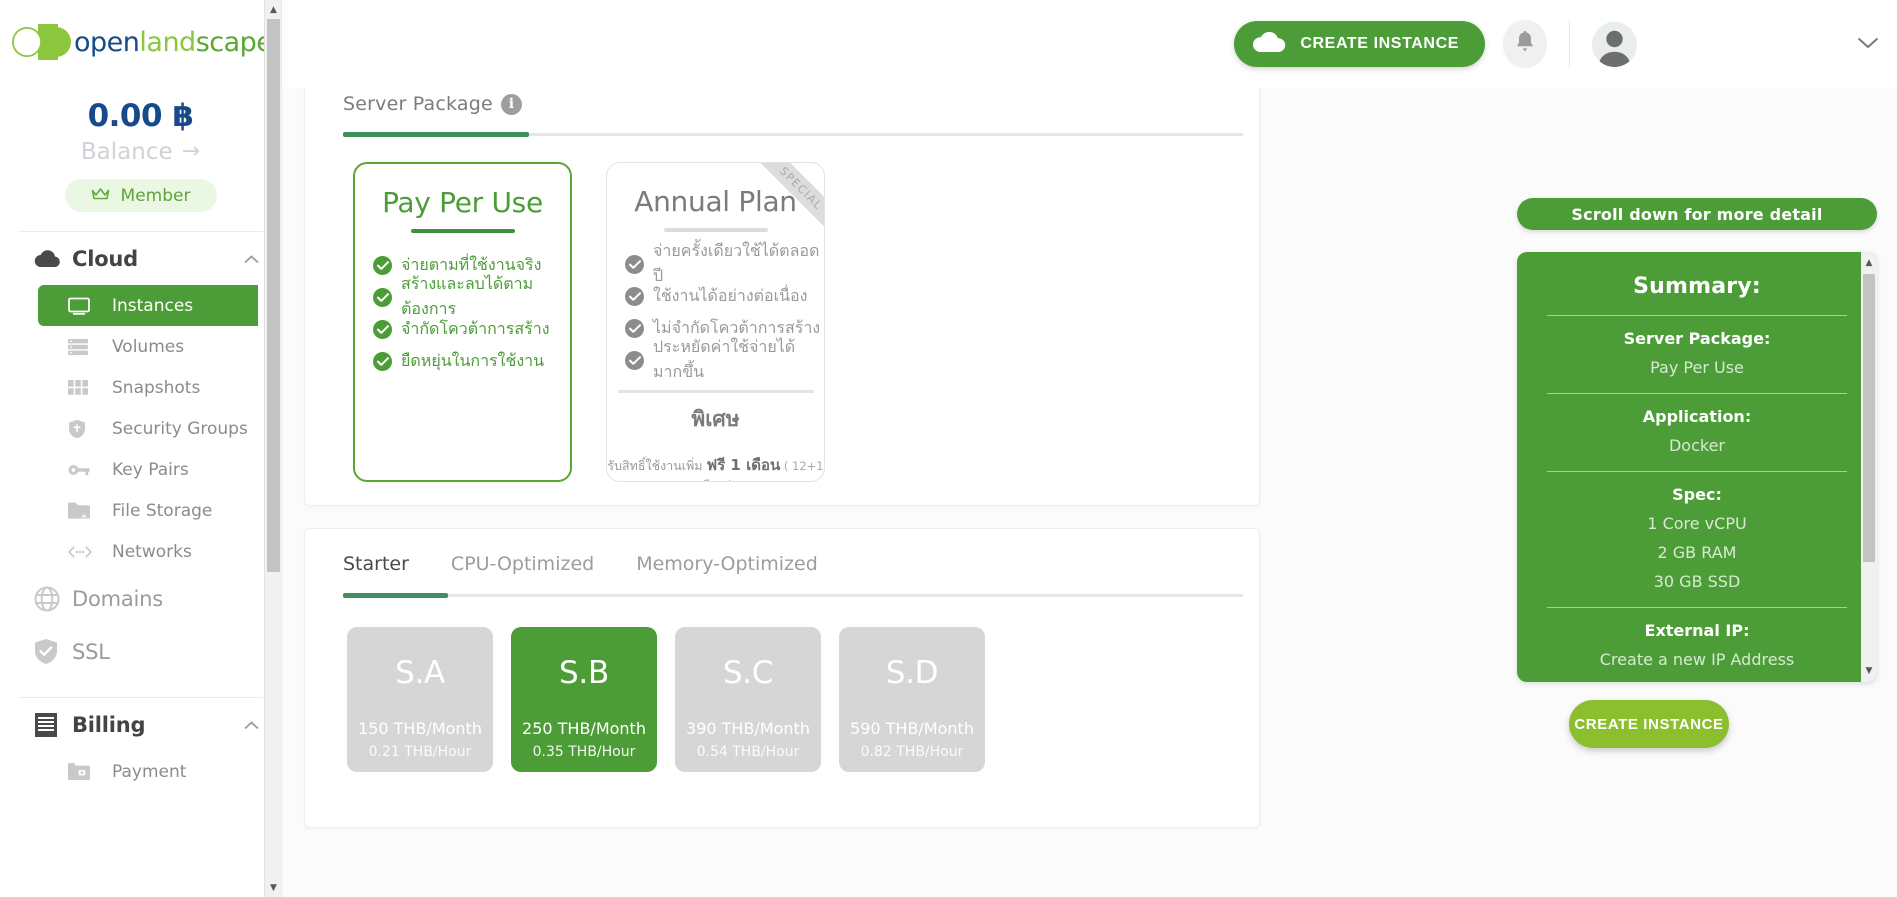 The image size is (1897, 897). I want to click on chevron-up-icon-billing, so click(251, 725).